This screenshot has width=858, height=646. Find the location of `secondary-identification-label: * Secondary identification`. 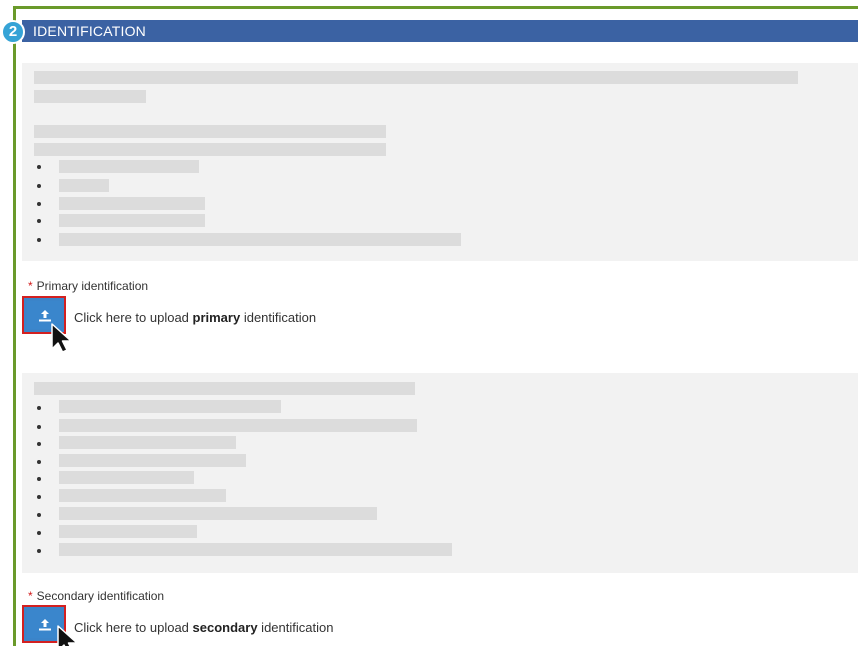

secondary-identification-label: * Secondary identification is located at coordinates (96, 596).